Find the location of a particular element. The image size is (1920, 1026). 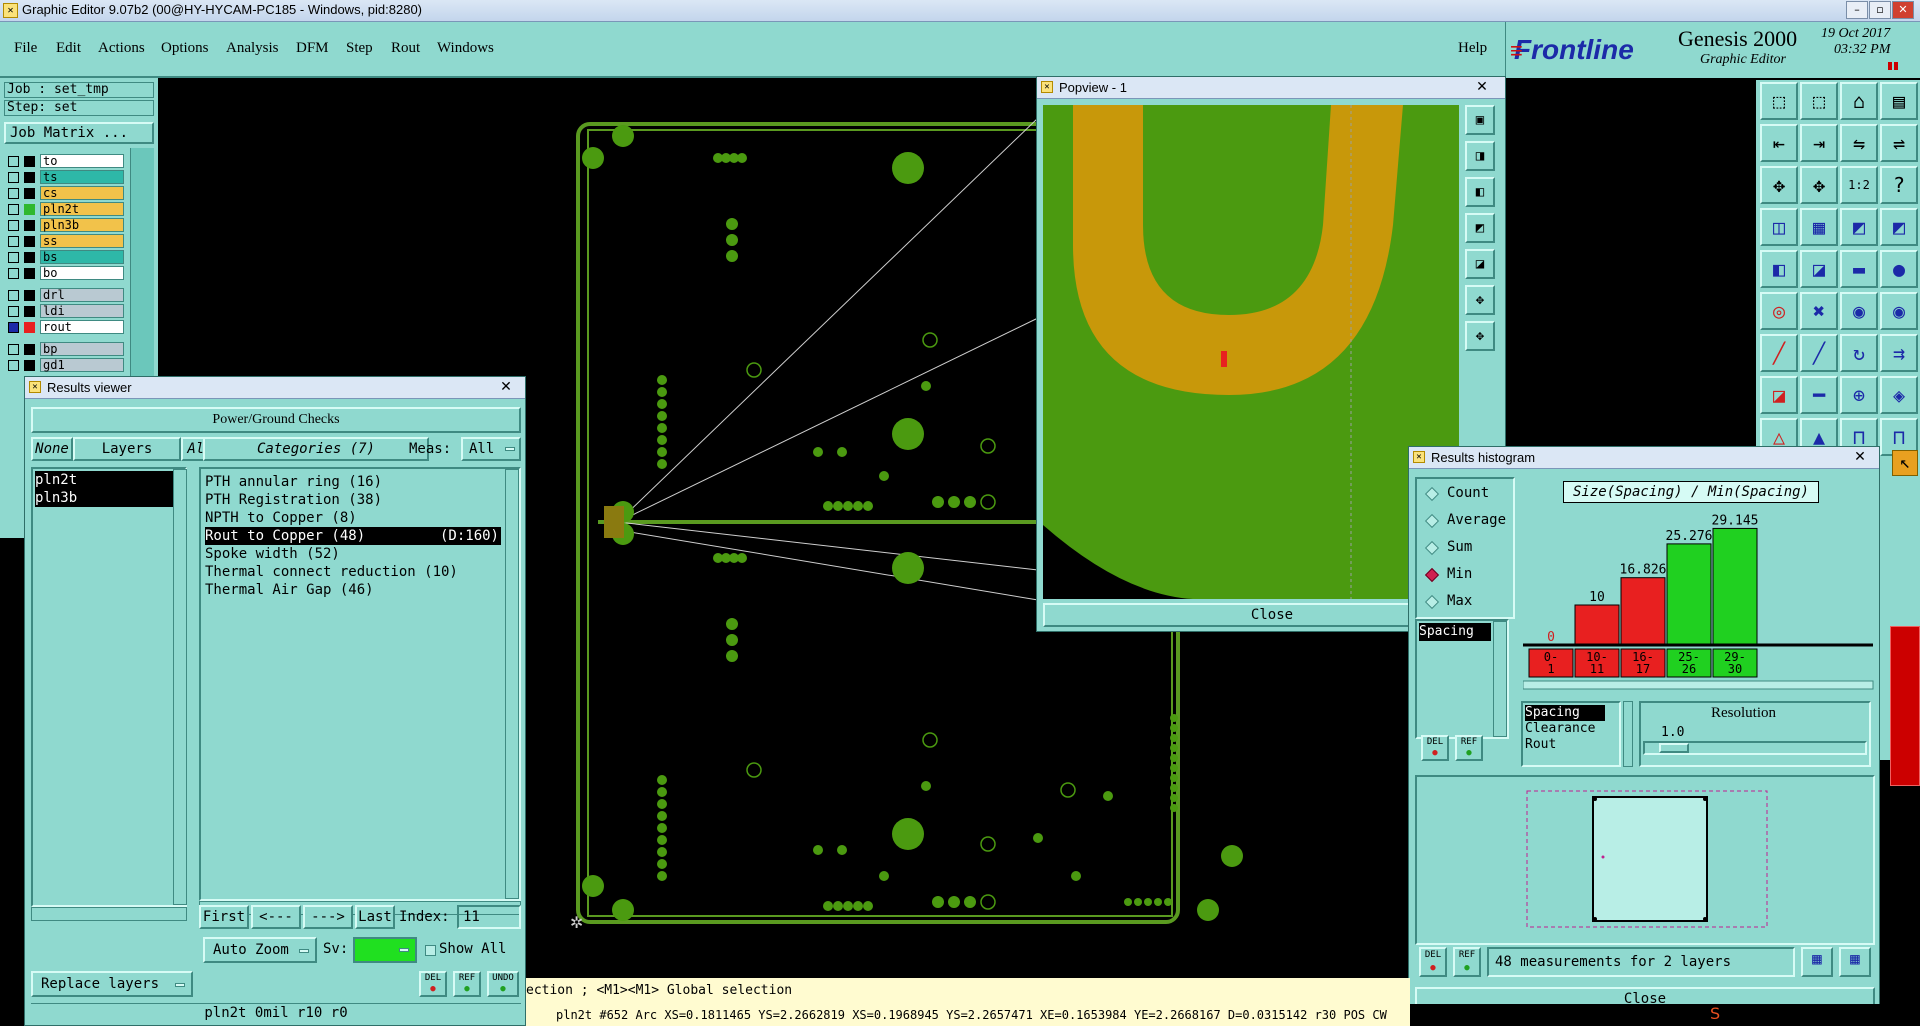

forward-icon: ⇥ is located at coordinates (1819, 143).